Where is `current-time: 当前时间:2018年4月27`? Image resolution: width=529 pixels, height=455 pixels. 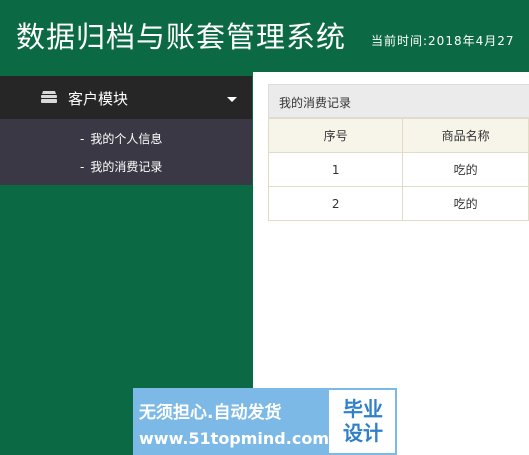
current-time: 当前时间:2018年4月27 is located at coordinates (443, 41).